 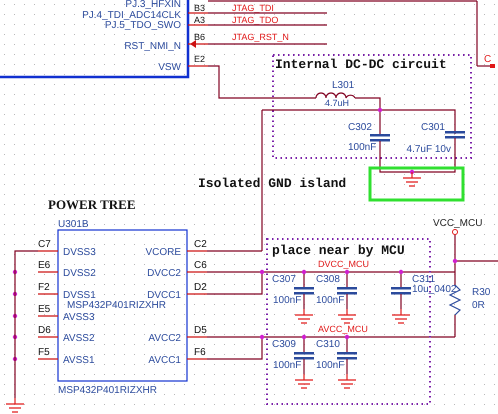 I want to click on pin-number: B3, so click(x=200, y=8).